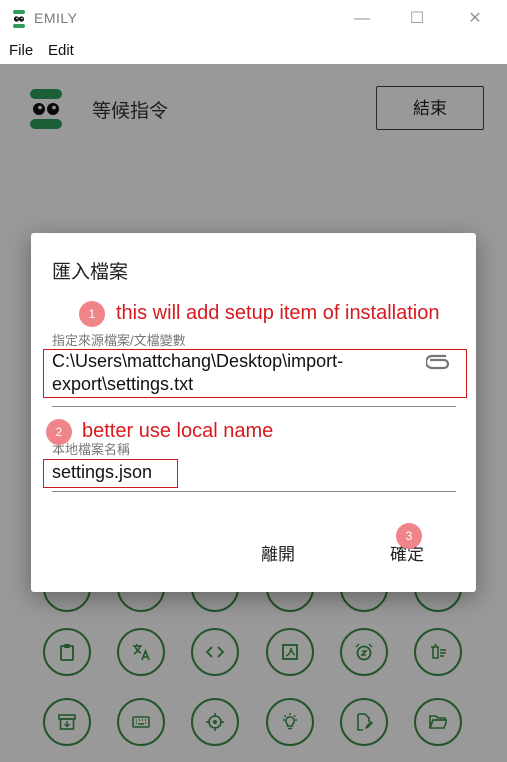 Image resolution: width=507 pixels, height=762 pixels. I want to click on annotation-badge-3: 3, so click(409, 536).